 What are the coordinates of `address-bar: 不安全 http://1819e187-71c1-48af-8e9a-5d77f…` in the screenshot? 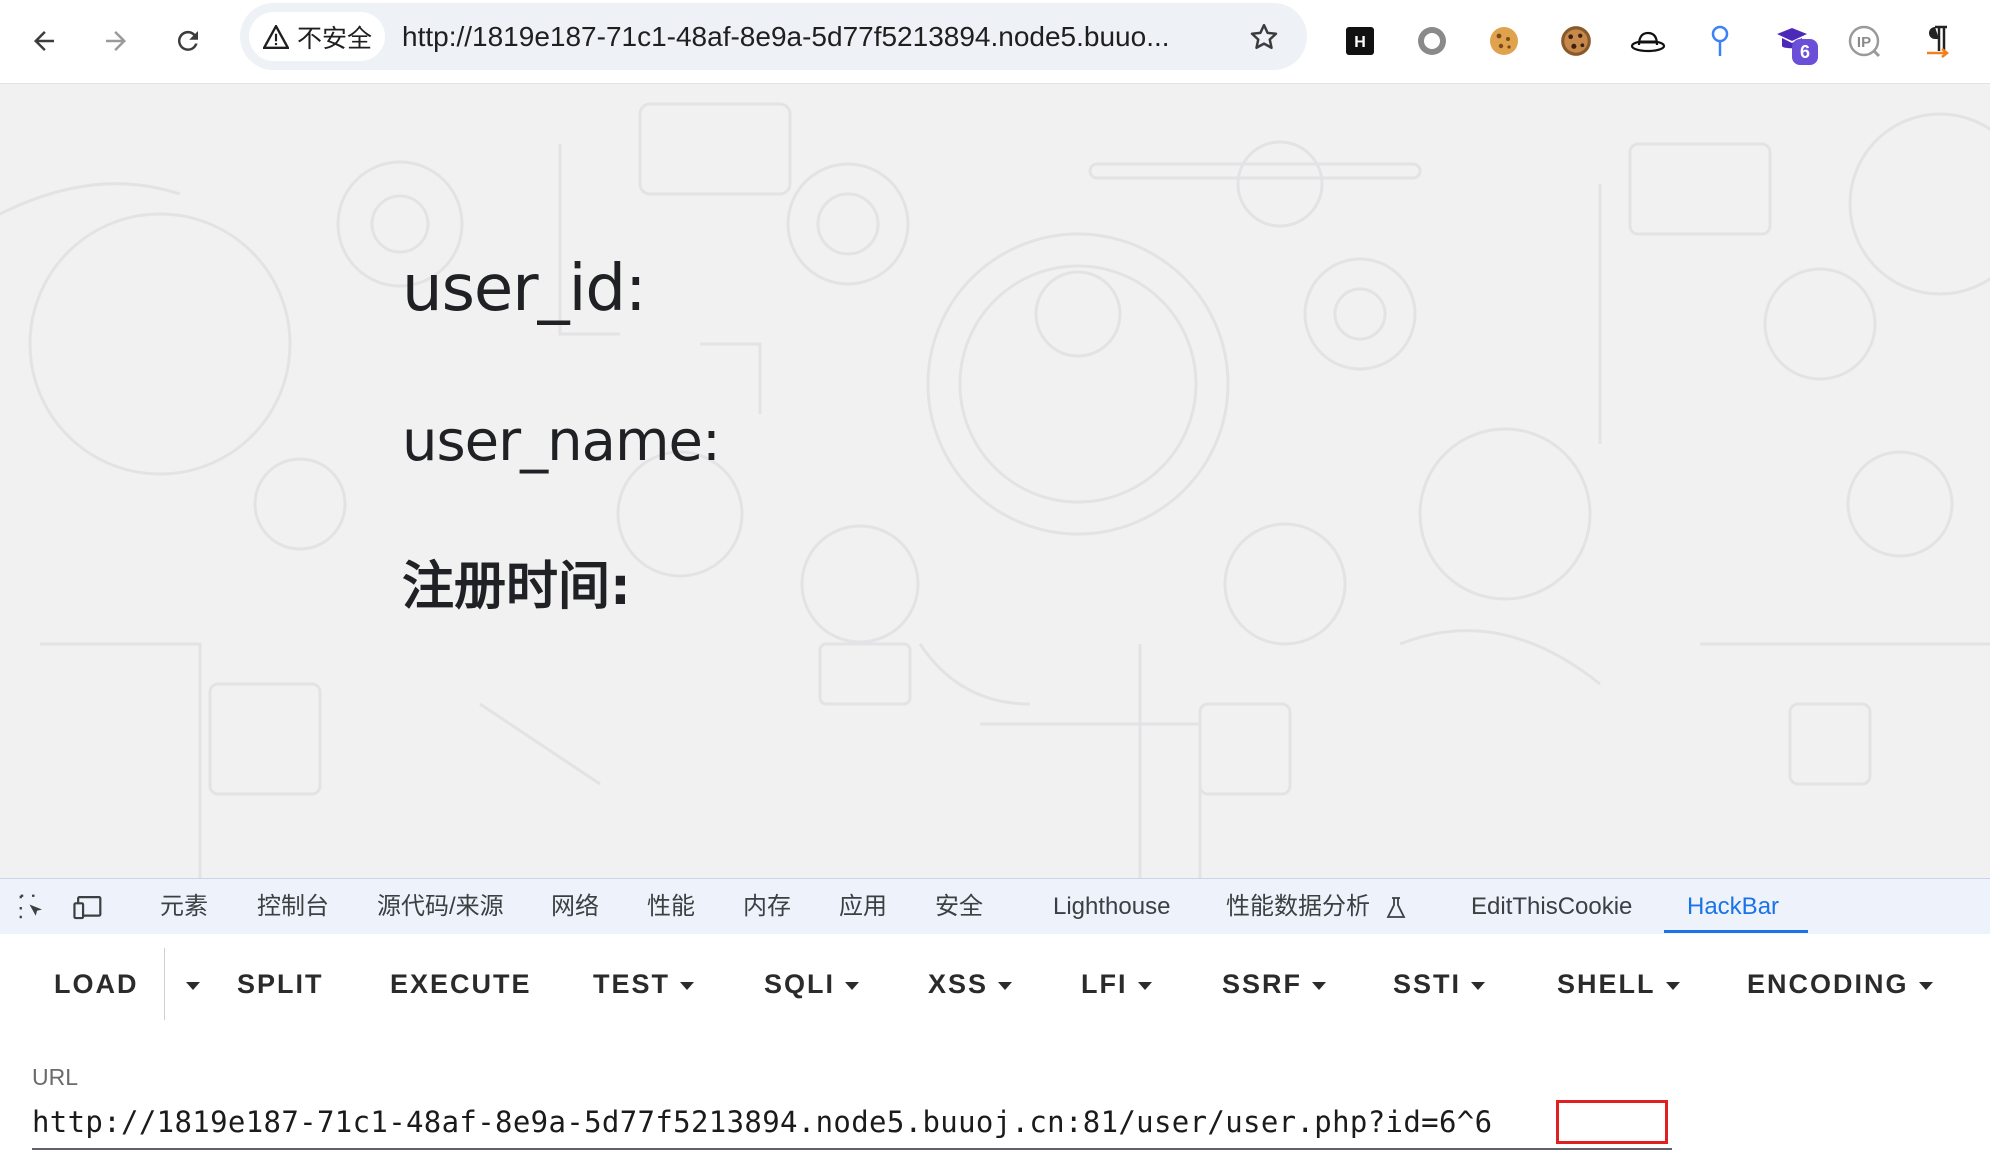 It's located at (773, 36).